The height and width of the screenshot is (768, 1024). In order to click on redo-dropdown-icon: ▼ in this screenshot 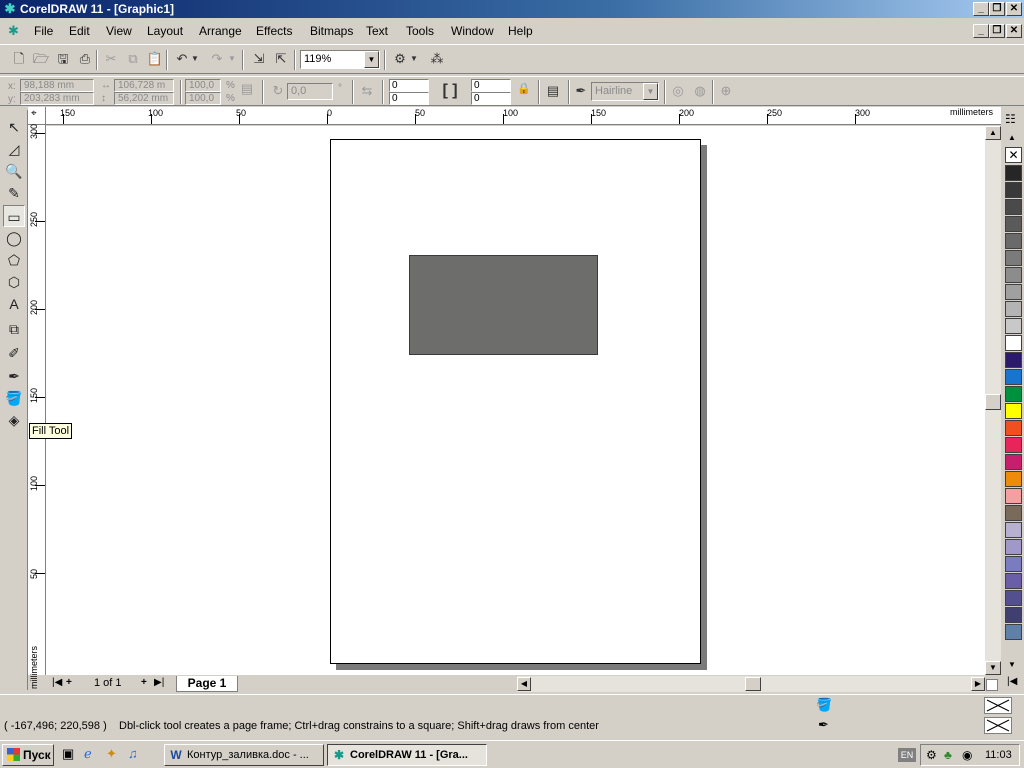, I will do `click(232, 59)`.